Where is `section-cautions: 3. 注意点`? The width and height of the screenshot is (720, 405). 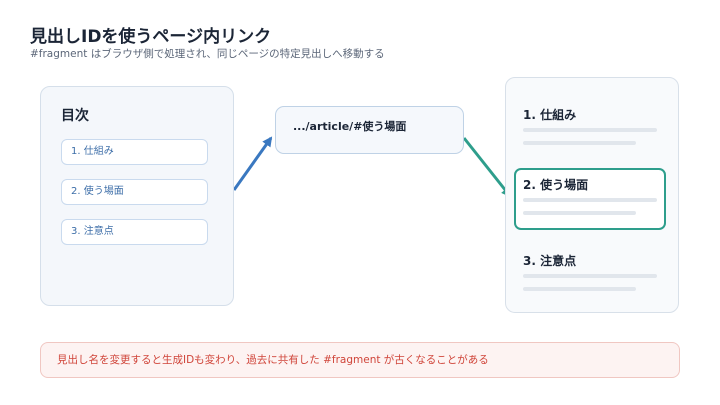
section-cautions: 3. 注意点 is located at coordinates (590, 275).